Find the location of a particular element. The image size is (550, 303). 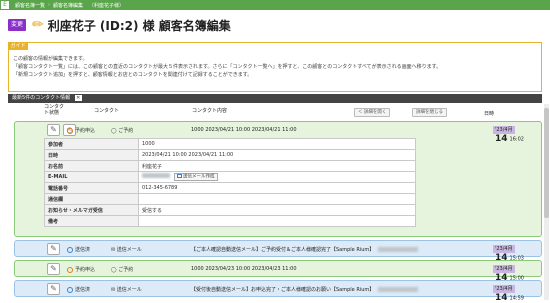

redacted-email is located at coordinates (156, 176).